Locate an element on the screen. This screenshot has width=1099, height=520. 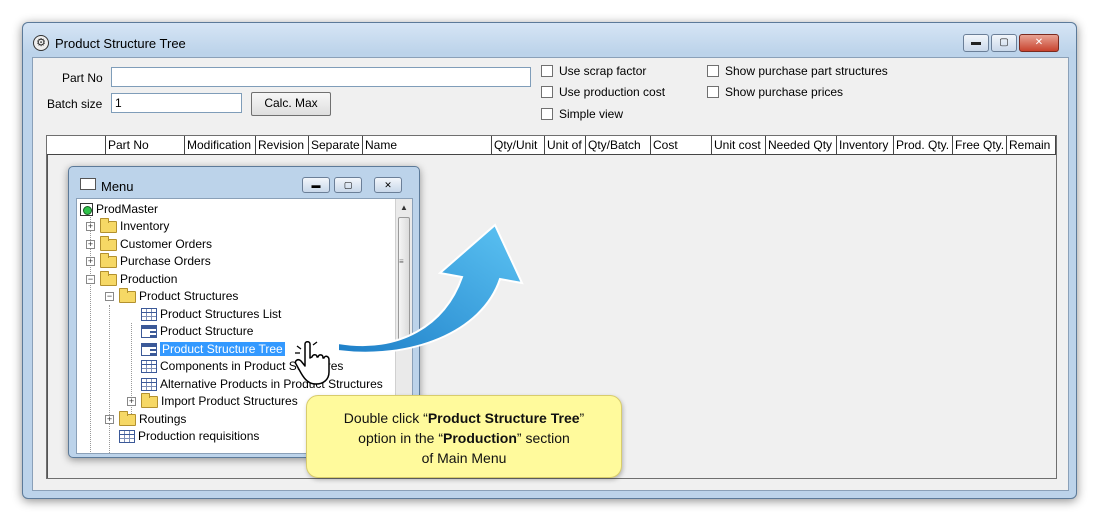
column-header-qty-batch: Qty/Batch is located at coordinates (618, 145).